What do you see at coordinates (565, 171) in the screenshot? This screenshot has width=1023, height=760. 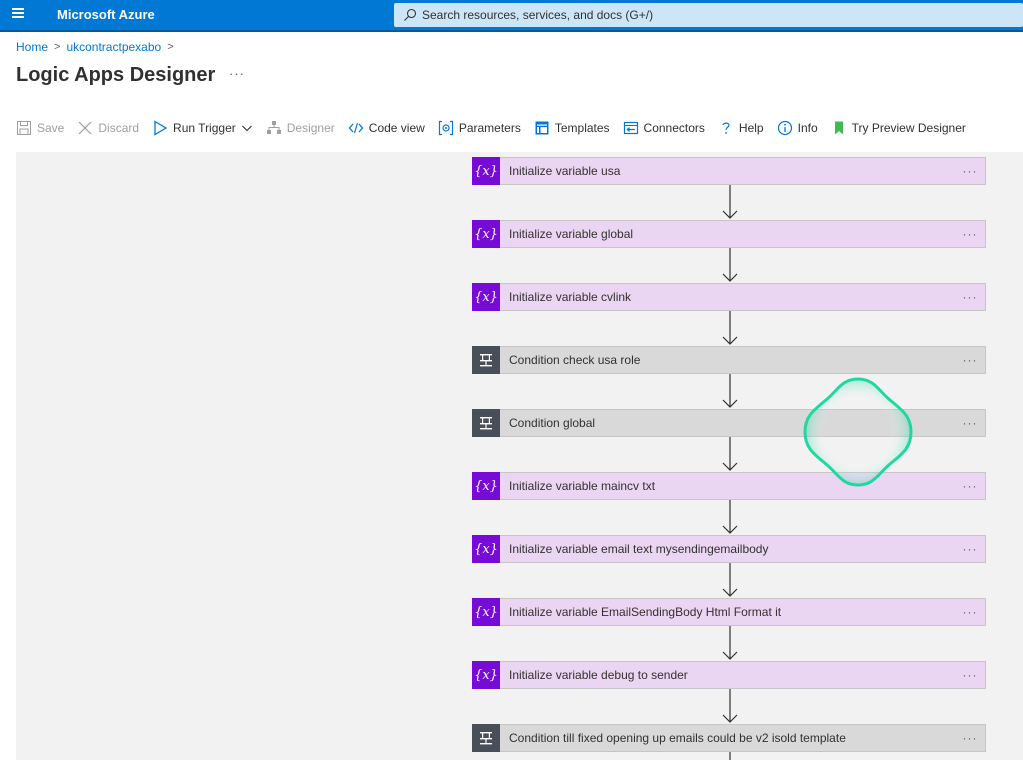 I see `action-title: Initialize variable usa` at bounding box center [565, 171].